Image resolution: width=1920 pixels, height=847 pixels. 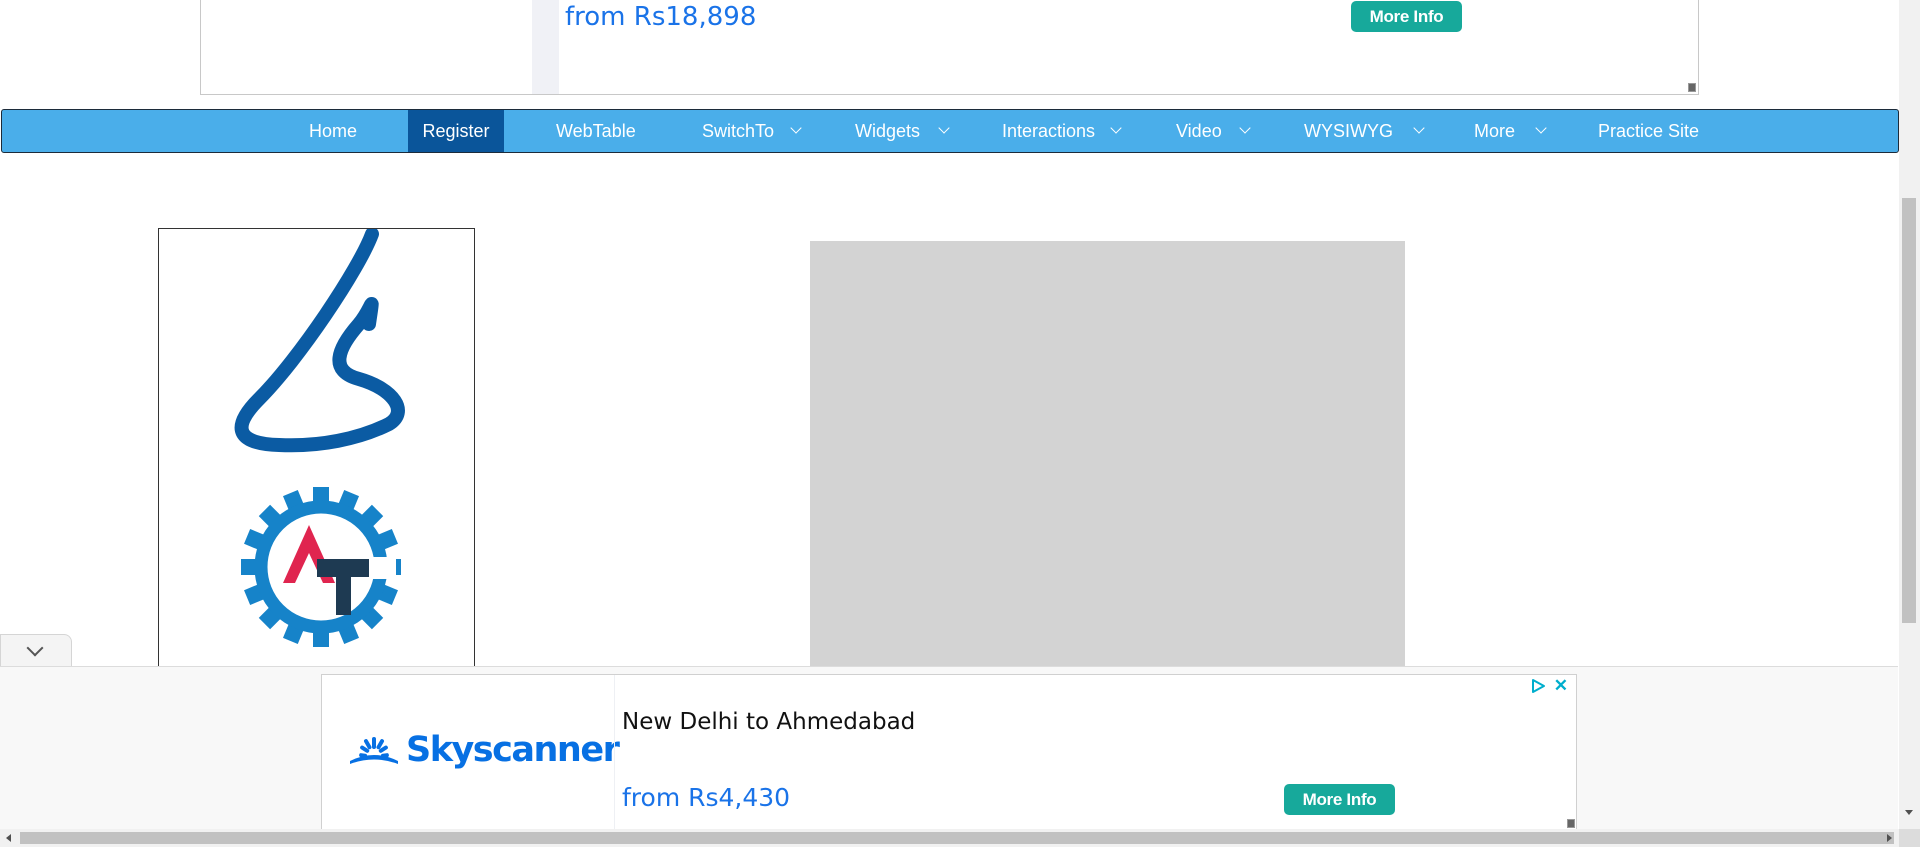 What do you see at coordinates (321, 567) in the screenshot?
I see `gear-icon` at bounding box center [321, 567].